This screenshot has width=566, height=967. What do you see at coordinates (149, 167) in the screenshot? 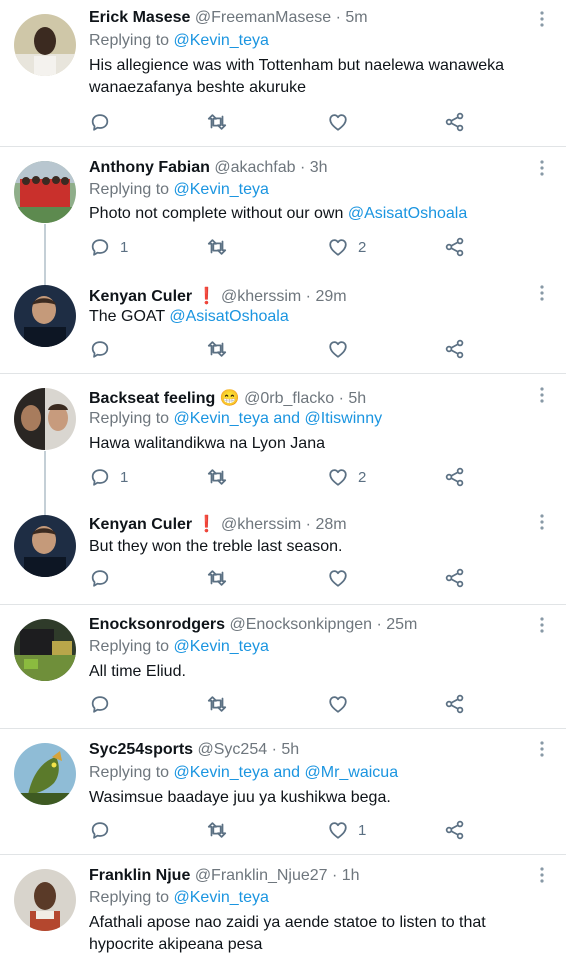
I see `display-name: Anthony Fabian` at bounding box center [149, 167].